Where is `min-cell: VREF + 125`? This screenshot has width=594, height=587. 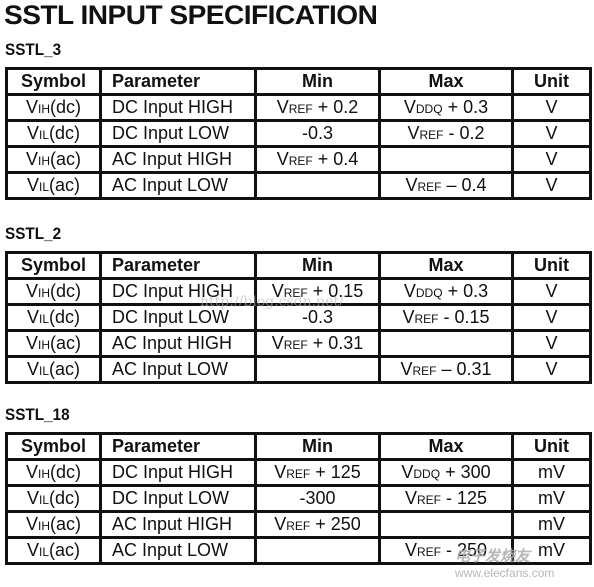 min-cell: VREF + 125 is located at coordinates (317, 472).